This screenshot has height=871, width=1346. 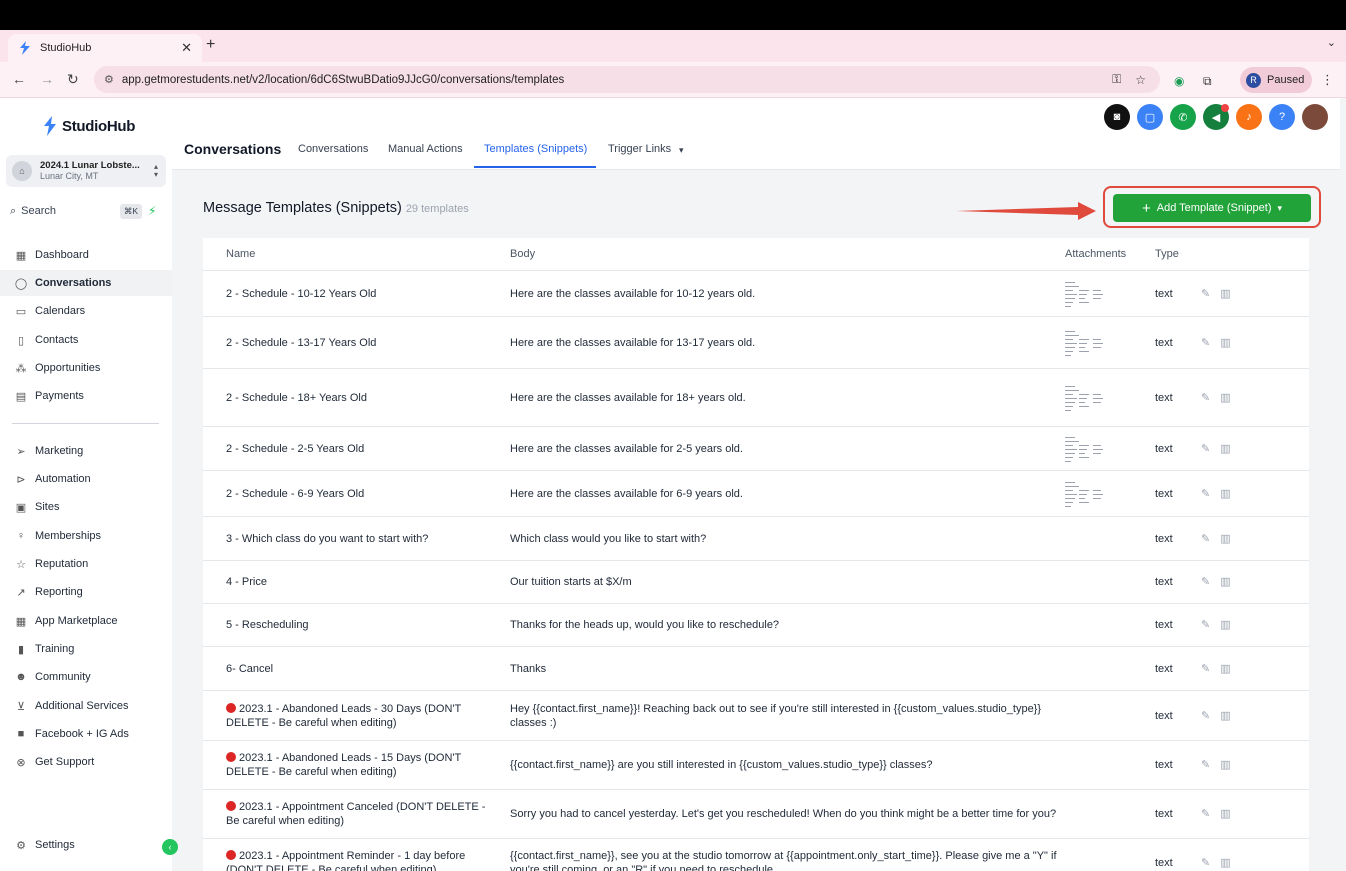 I want to click on column-header-body: Body, so click(x=522, y=254).